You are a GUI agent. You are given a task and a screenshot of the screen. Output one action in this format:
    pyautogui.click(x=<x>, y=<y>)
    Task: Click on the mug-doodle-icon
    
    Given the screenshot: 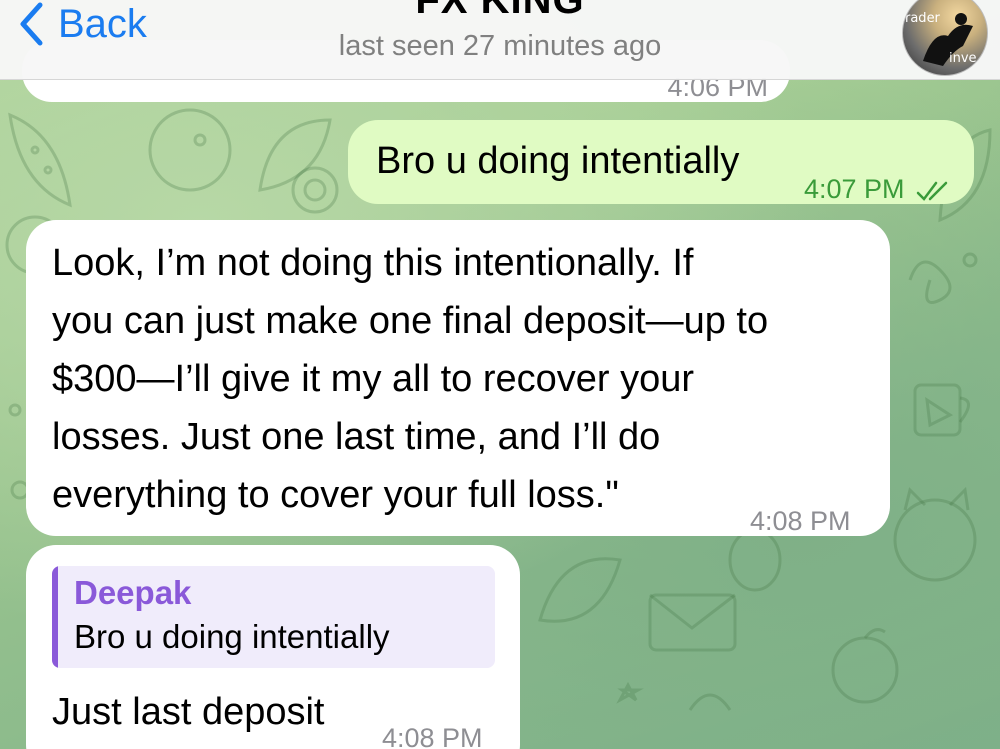 What is the action you would take?
    pyautogui.click(x=941, y=410)
    